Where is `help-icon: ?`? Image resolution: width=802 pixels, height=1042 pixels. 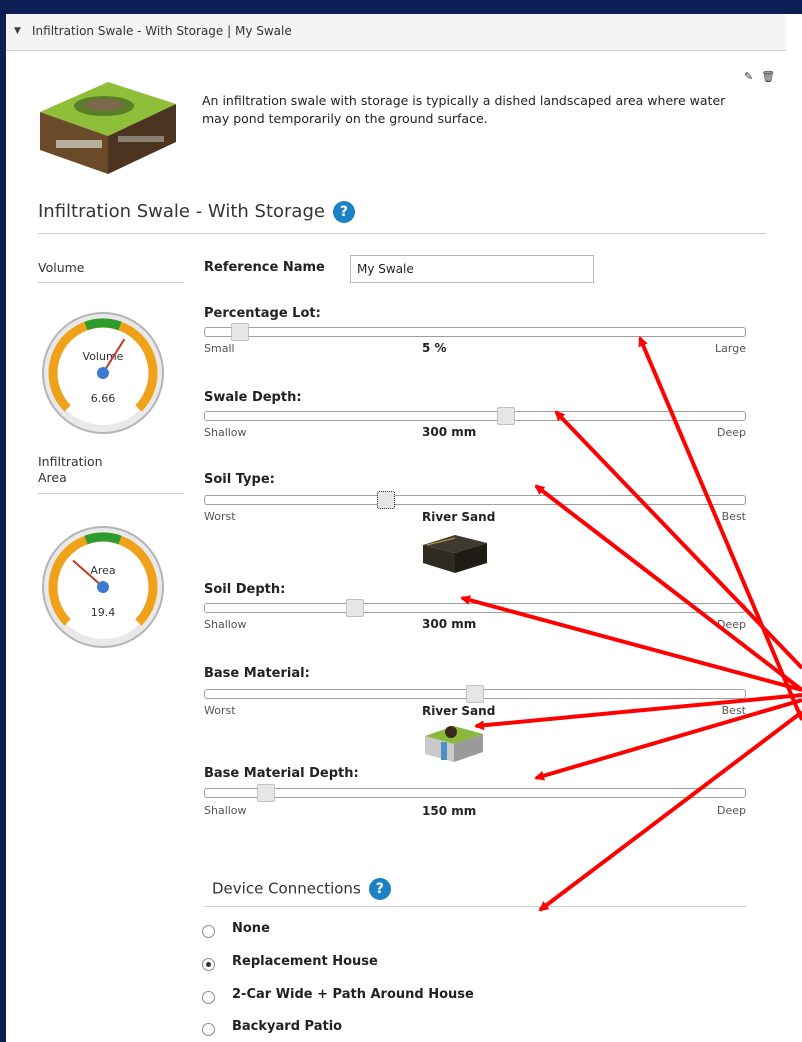 help-icon: ? is located at coordinates (343, 212).